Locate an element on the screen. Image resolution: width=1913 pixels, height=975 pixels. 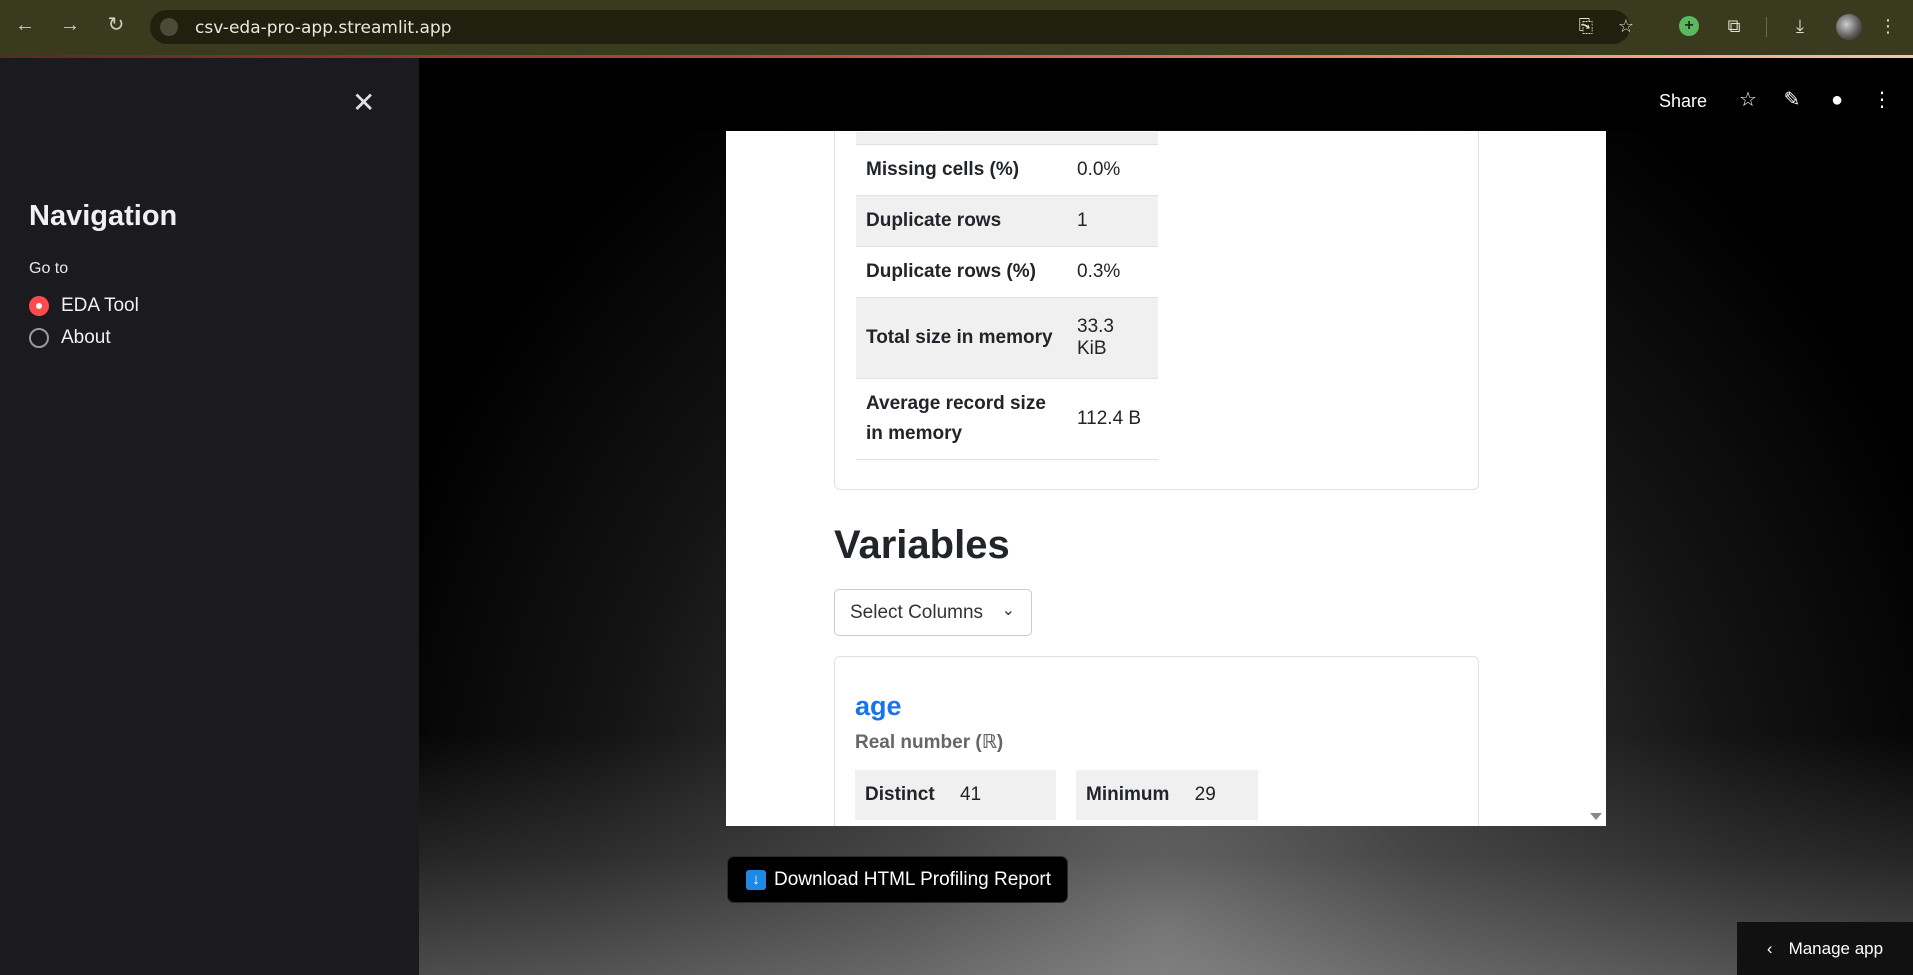
table-row: Total size in memory 33.3 KiB is located at coordinates (1007, 338).